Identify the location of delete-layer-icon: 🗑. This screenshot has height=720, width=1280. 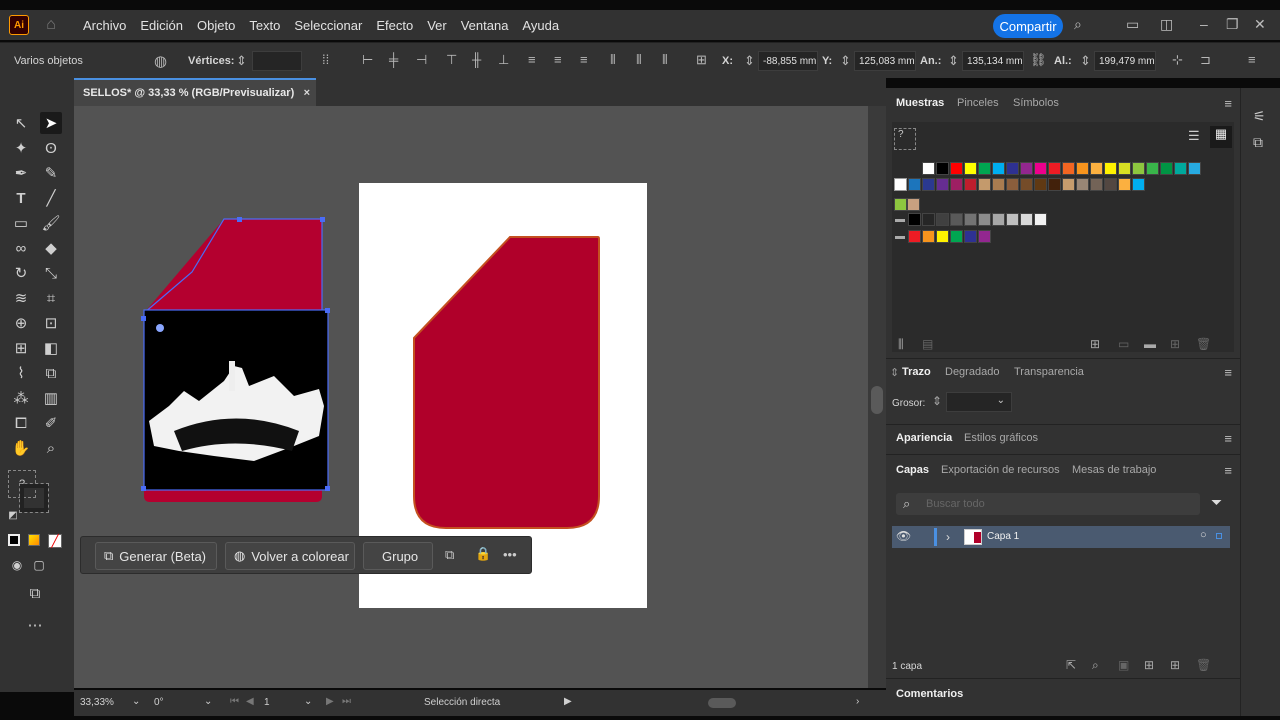
(1203, 665).